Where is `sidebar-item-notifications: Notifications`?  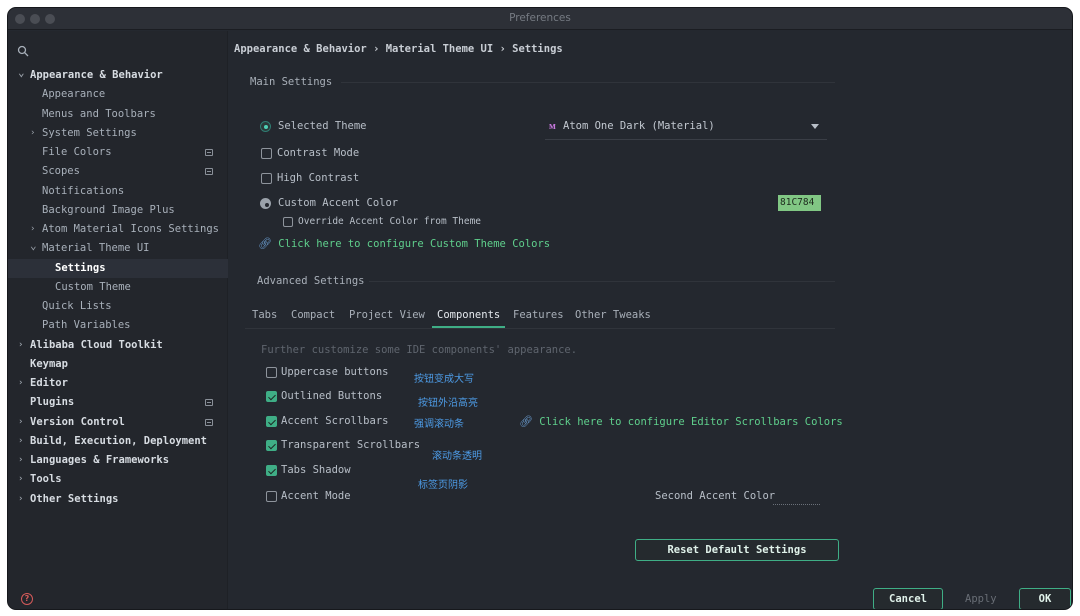
sidebar-item-notifications: Notifications is located at coordinates (118, 191).